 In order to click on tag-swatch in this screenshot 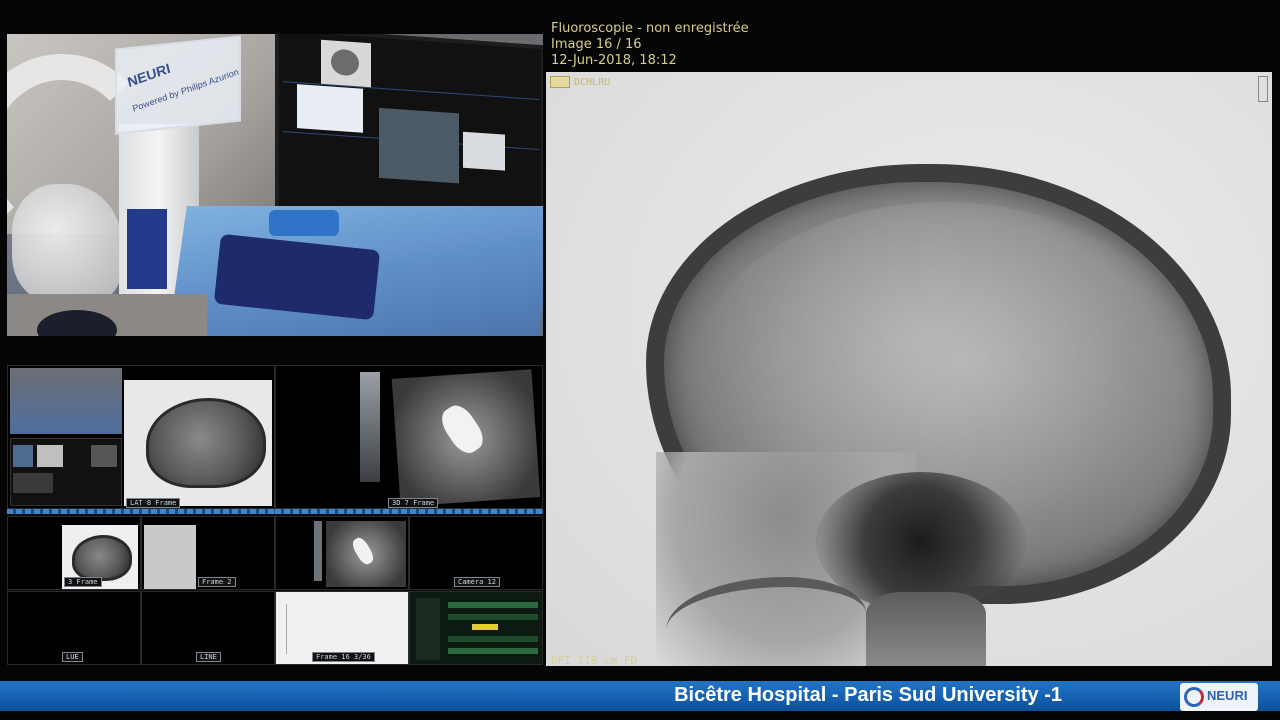, I will do `click(560, 82)`.